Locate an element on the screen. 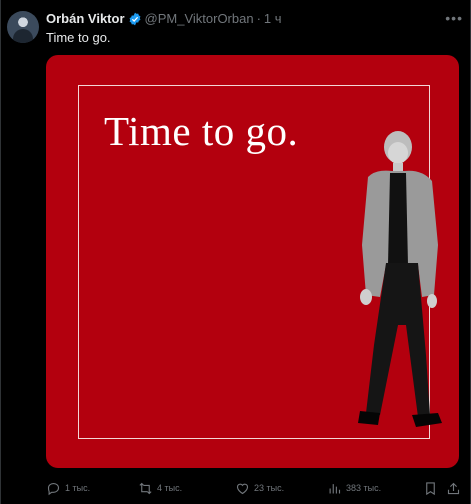 This screenshot has width=471, height=504. tweet-text: Time to go. is located at coordinates (78, 37).